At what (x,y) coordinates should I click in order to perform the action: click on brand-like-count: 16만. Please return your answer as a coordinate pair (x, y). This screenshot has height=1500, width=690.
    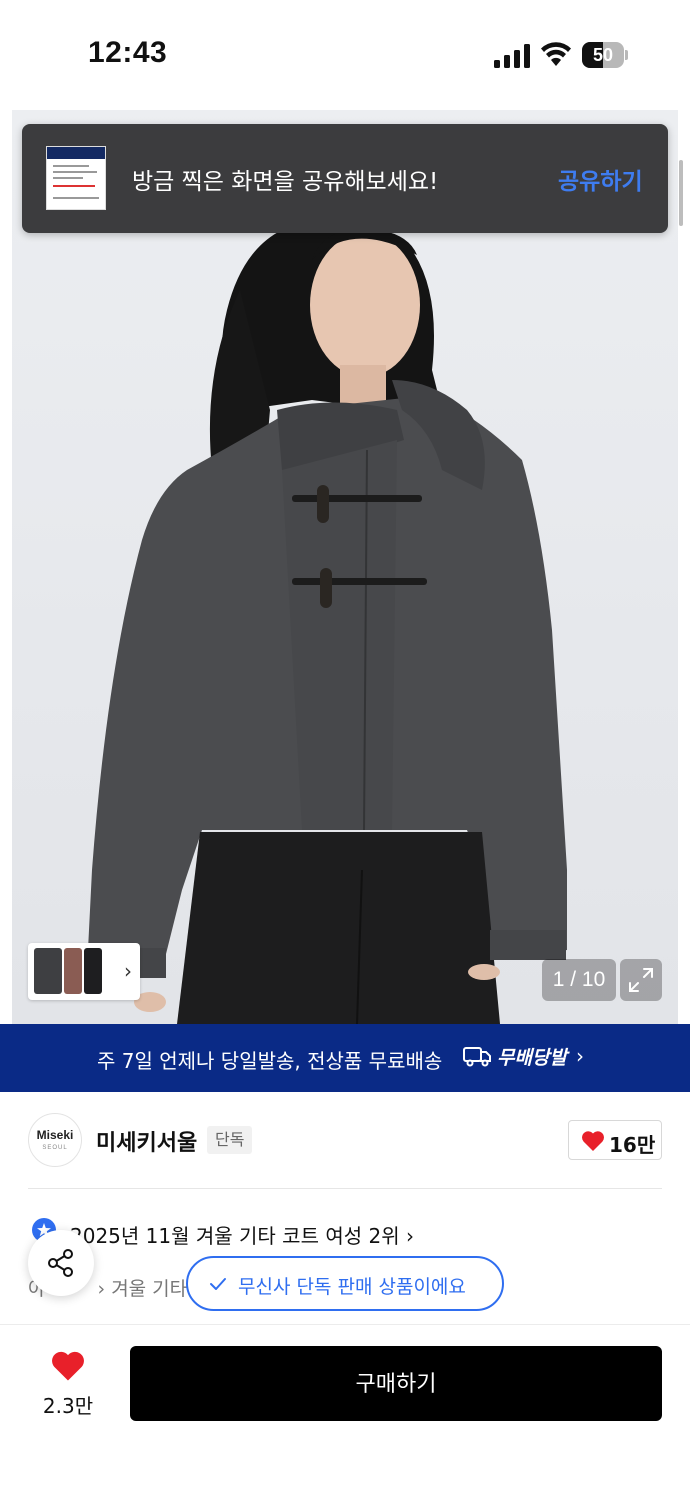
    Looking at the image, I should click on (632, 1145).